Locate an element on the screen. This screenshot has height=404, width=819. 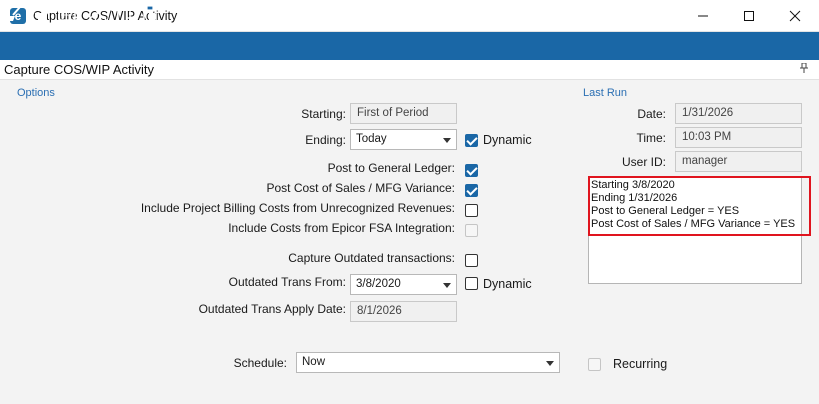
last-run-group-label: Last Run is located at coordinates (605, 93).